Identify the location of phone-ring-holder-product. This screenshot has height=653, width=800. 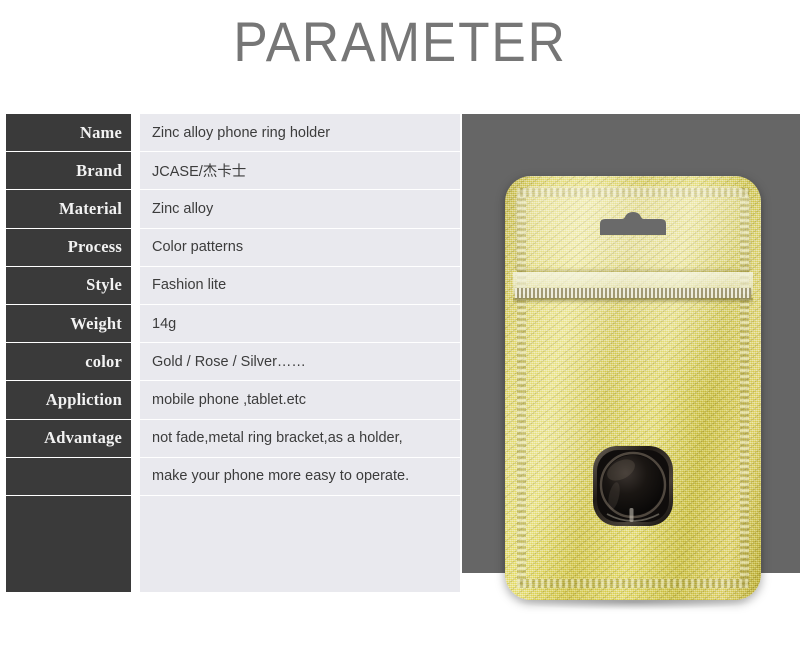
(633, 486).